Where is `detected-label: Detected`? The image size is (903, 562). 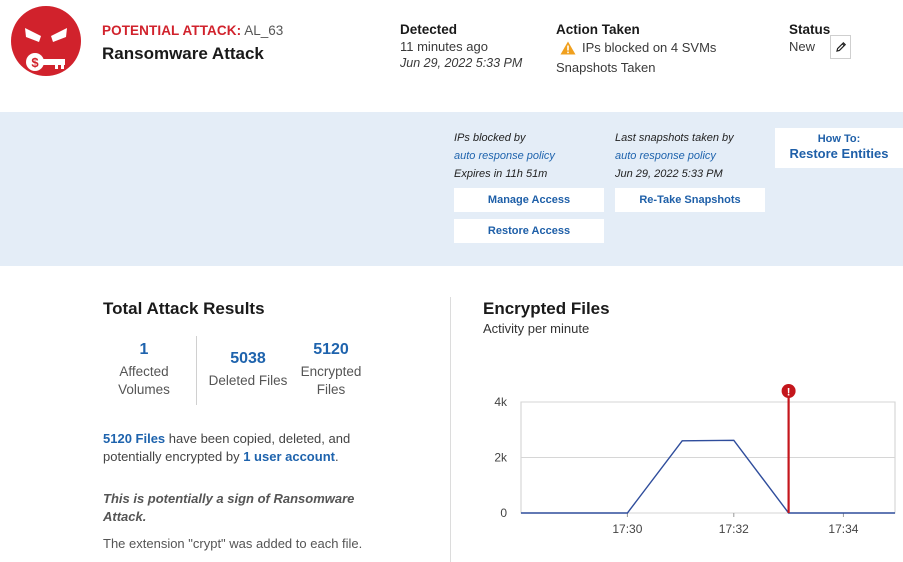 detected-label: Detected is located at coordinates (429, 29).